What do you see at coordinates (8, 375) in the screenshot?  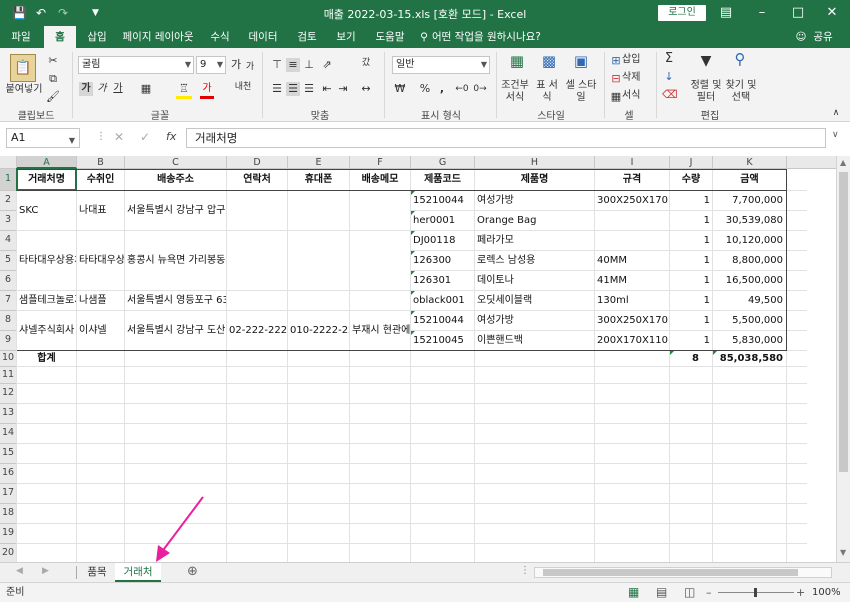 I see `row-header: 11` at bounding box center [8, 375].